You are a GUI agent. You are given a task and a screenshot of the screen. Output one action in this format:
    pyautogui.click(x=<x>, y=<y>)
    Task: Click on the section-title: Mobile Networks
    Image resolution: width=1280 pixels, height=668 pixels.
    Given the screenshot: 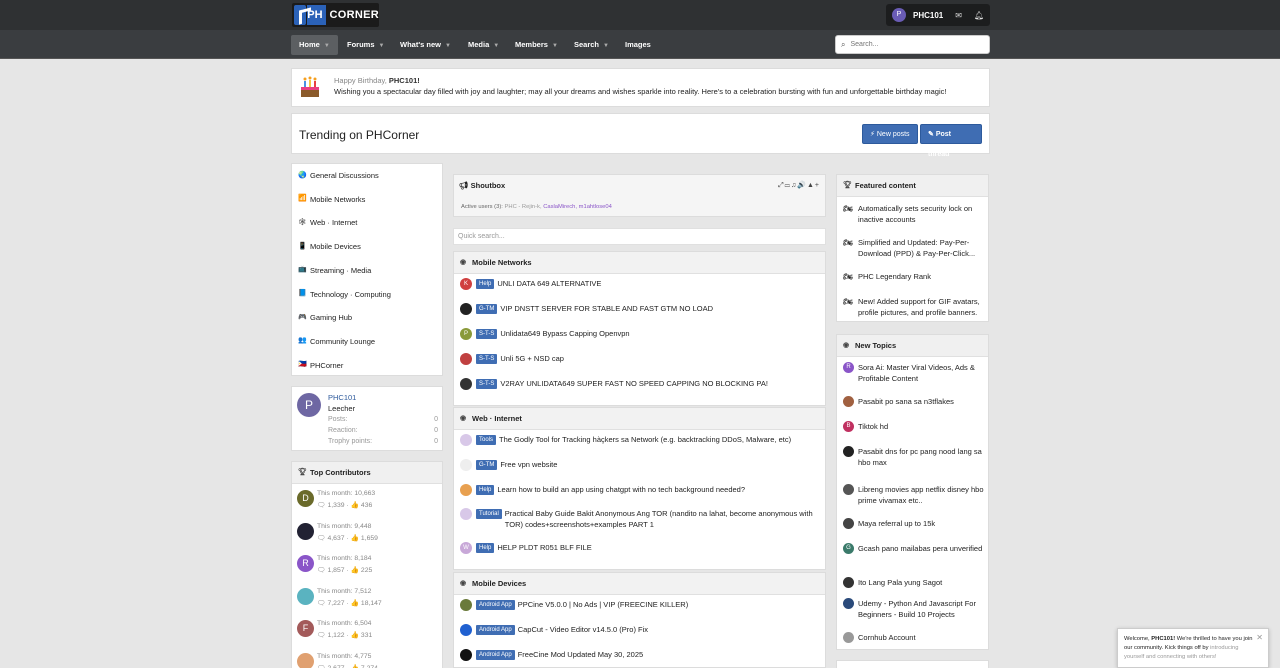 What is the action you would take?
    pyautogui.click(x=502, y=262)
    